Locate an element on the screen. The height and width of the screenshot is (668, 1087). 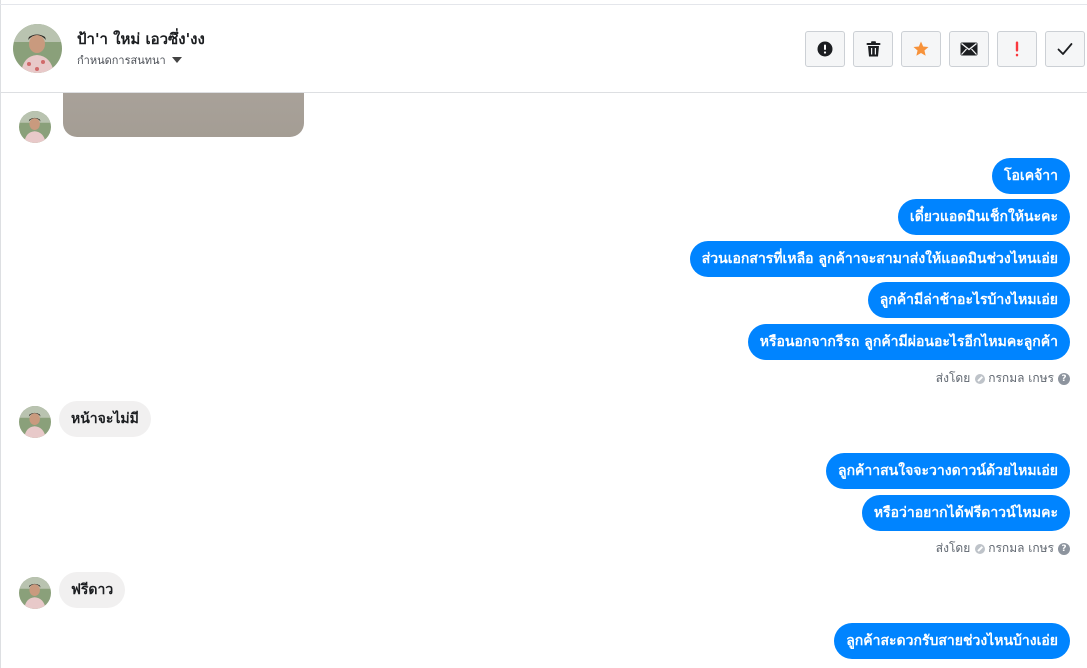
assign-conversation-dropdown: กำหนดการสนทนา is located at coordinates (129, 60).